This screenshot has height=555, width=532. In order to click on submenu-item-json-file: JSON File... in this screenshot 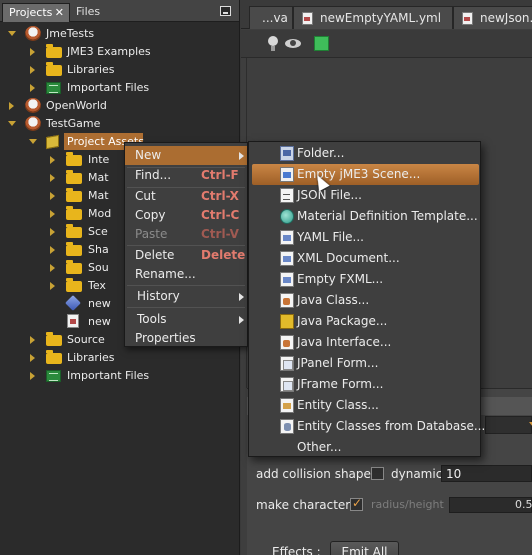, I will do `click(364, 195)`.